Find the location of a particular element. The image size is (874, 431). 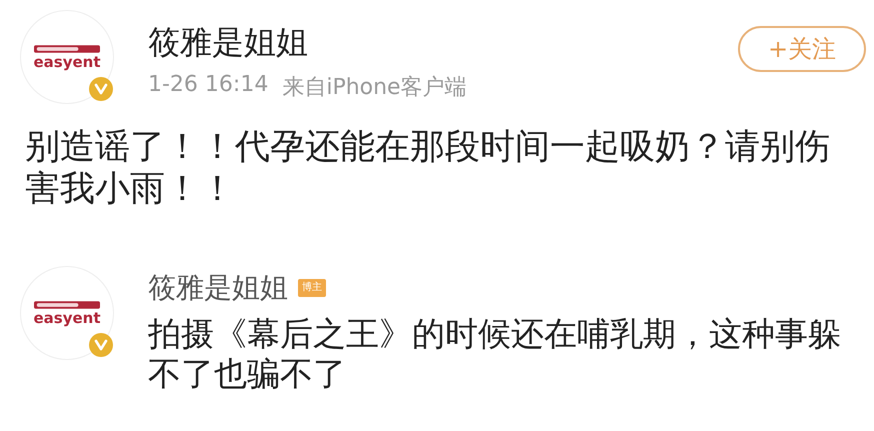

author-name: 筱雅是姐姐 is located at coordinates (307, 42).